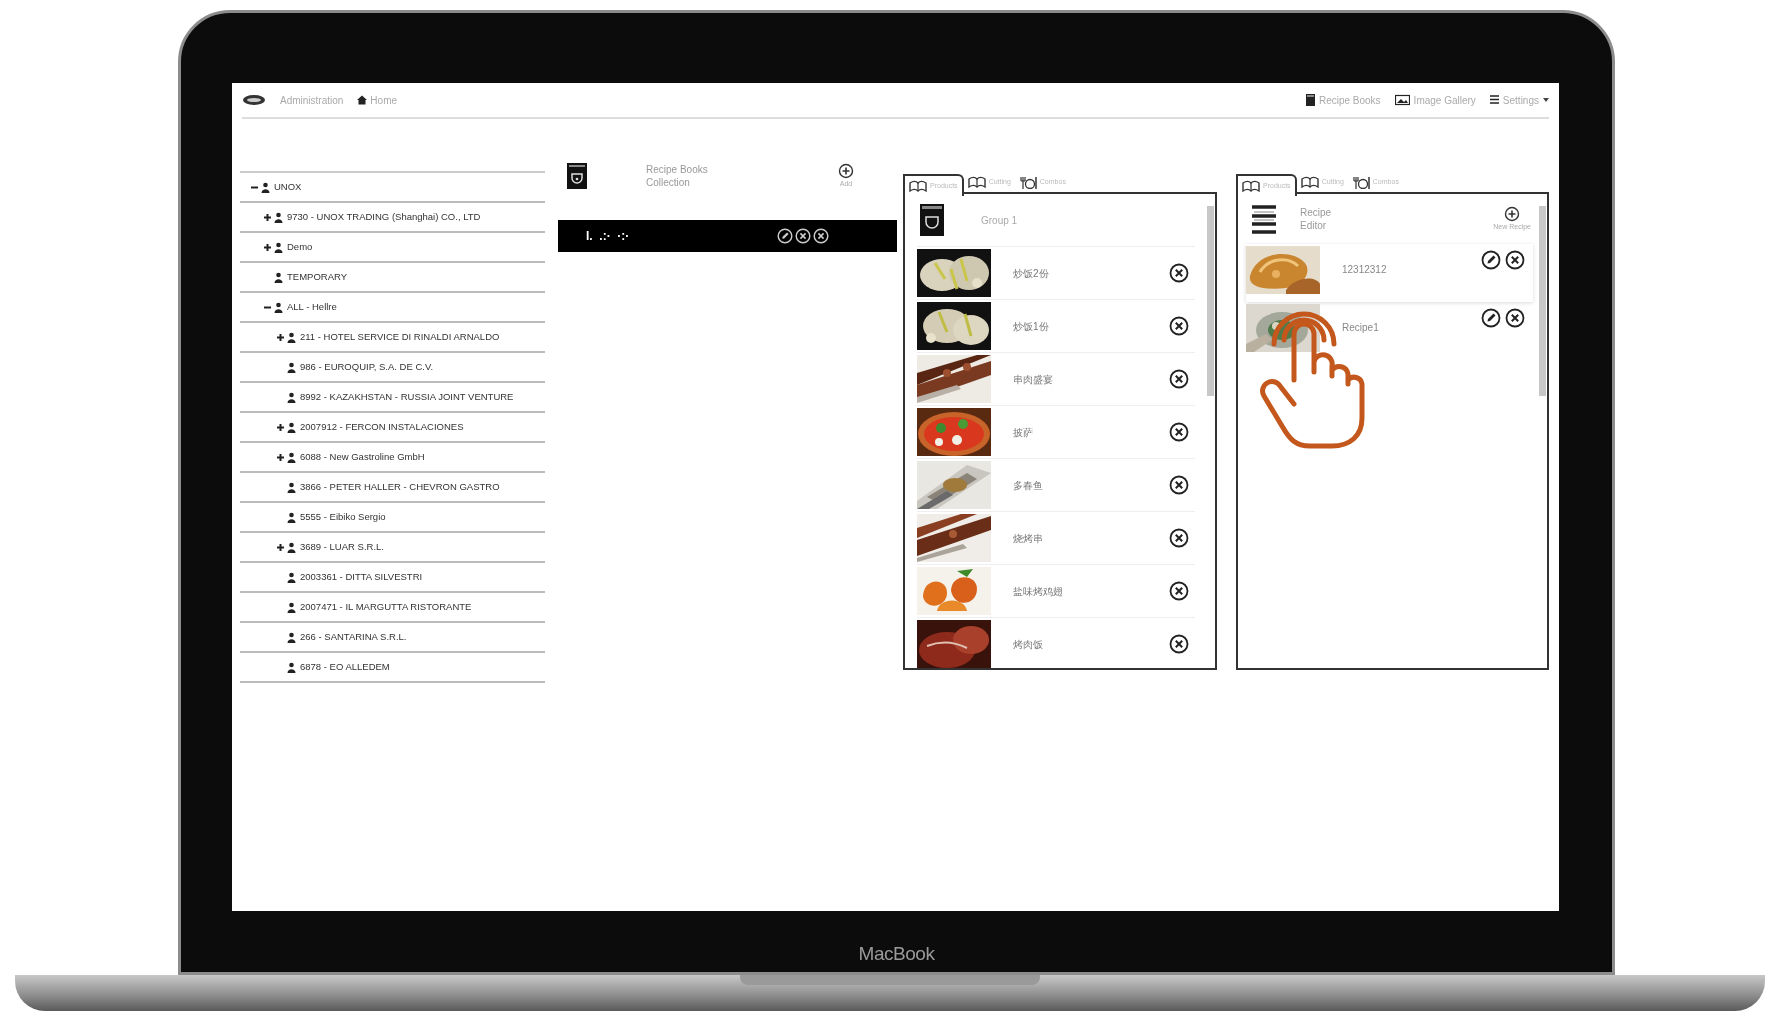  I want to click on tree-item: 2007912 - FERCON INSTALACIONES, so click(392, 428).